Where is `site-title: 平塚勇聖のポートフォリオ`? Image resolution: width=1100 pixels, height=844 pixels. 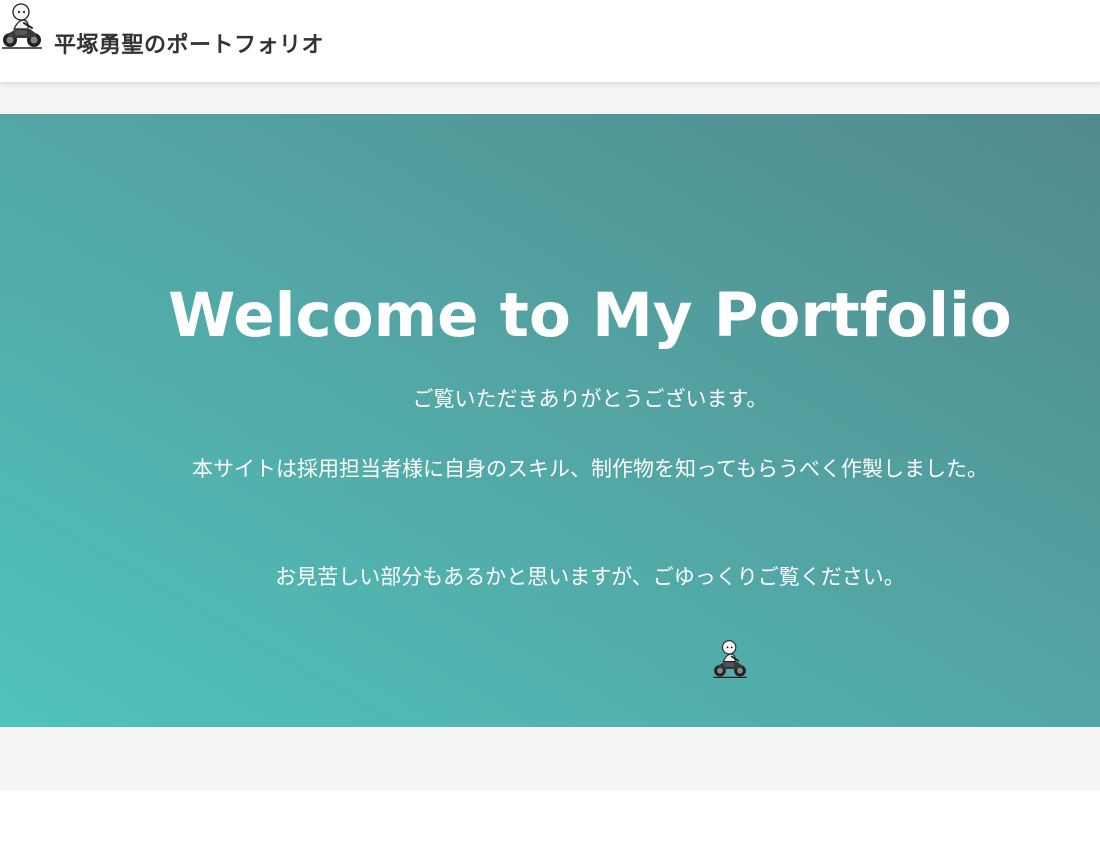
site-title: 平塚勇聖のポートフォリオ is located at coordinates (189, 46).